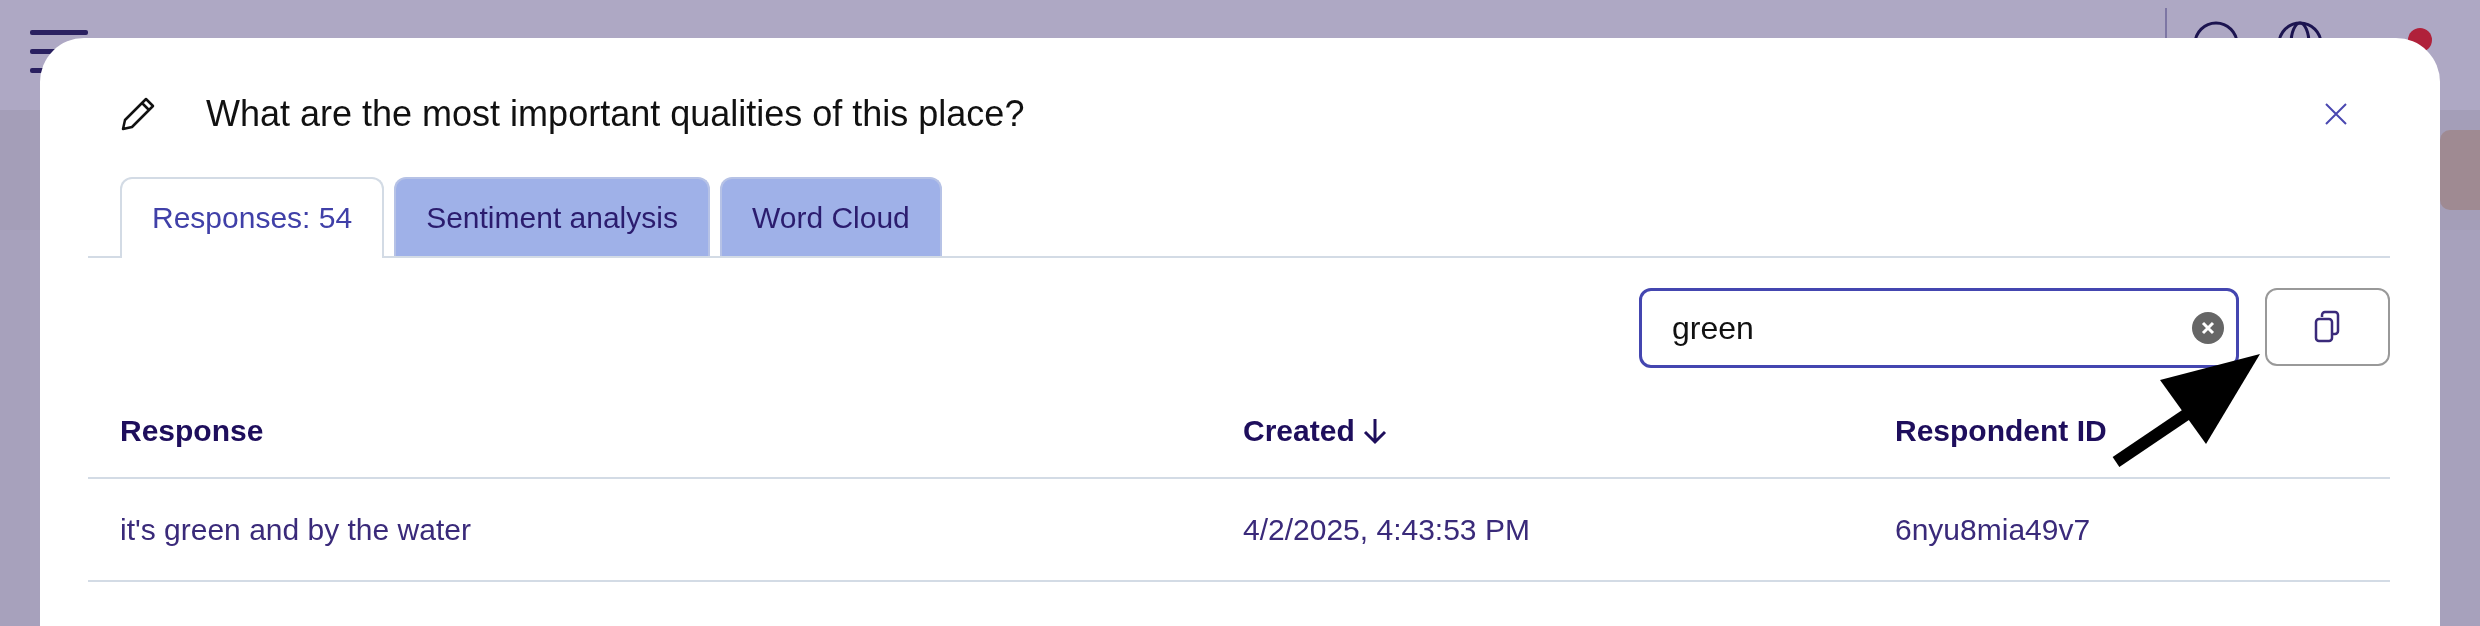 Image resolution: width=2480 pixels, height=626 pixels. Describe the element at coordinates (2327, 327) in the screenshot. I see `copy-button` at that location.